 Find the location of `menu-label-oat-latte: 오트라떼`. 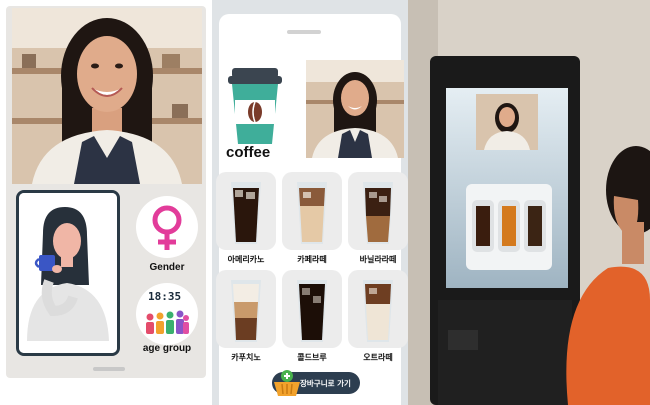

menu-label-oat-latte: 오트라떼 is located at coordinates (378, 357).